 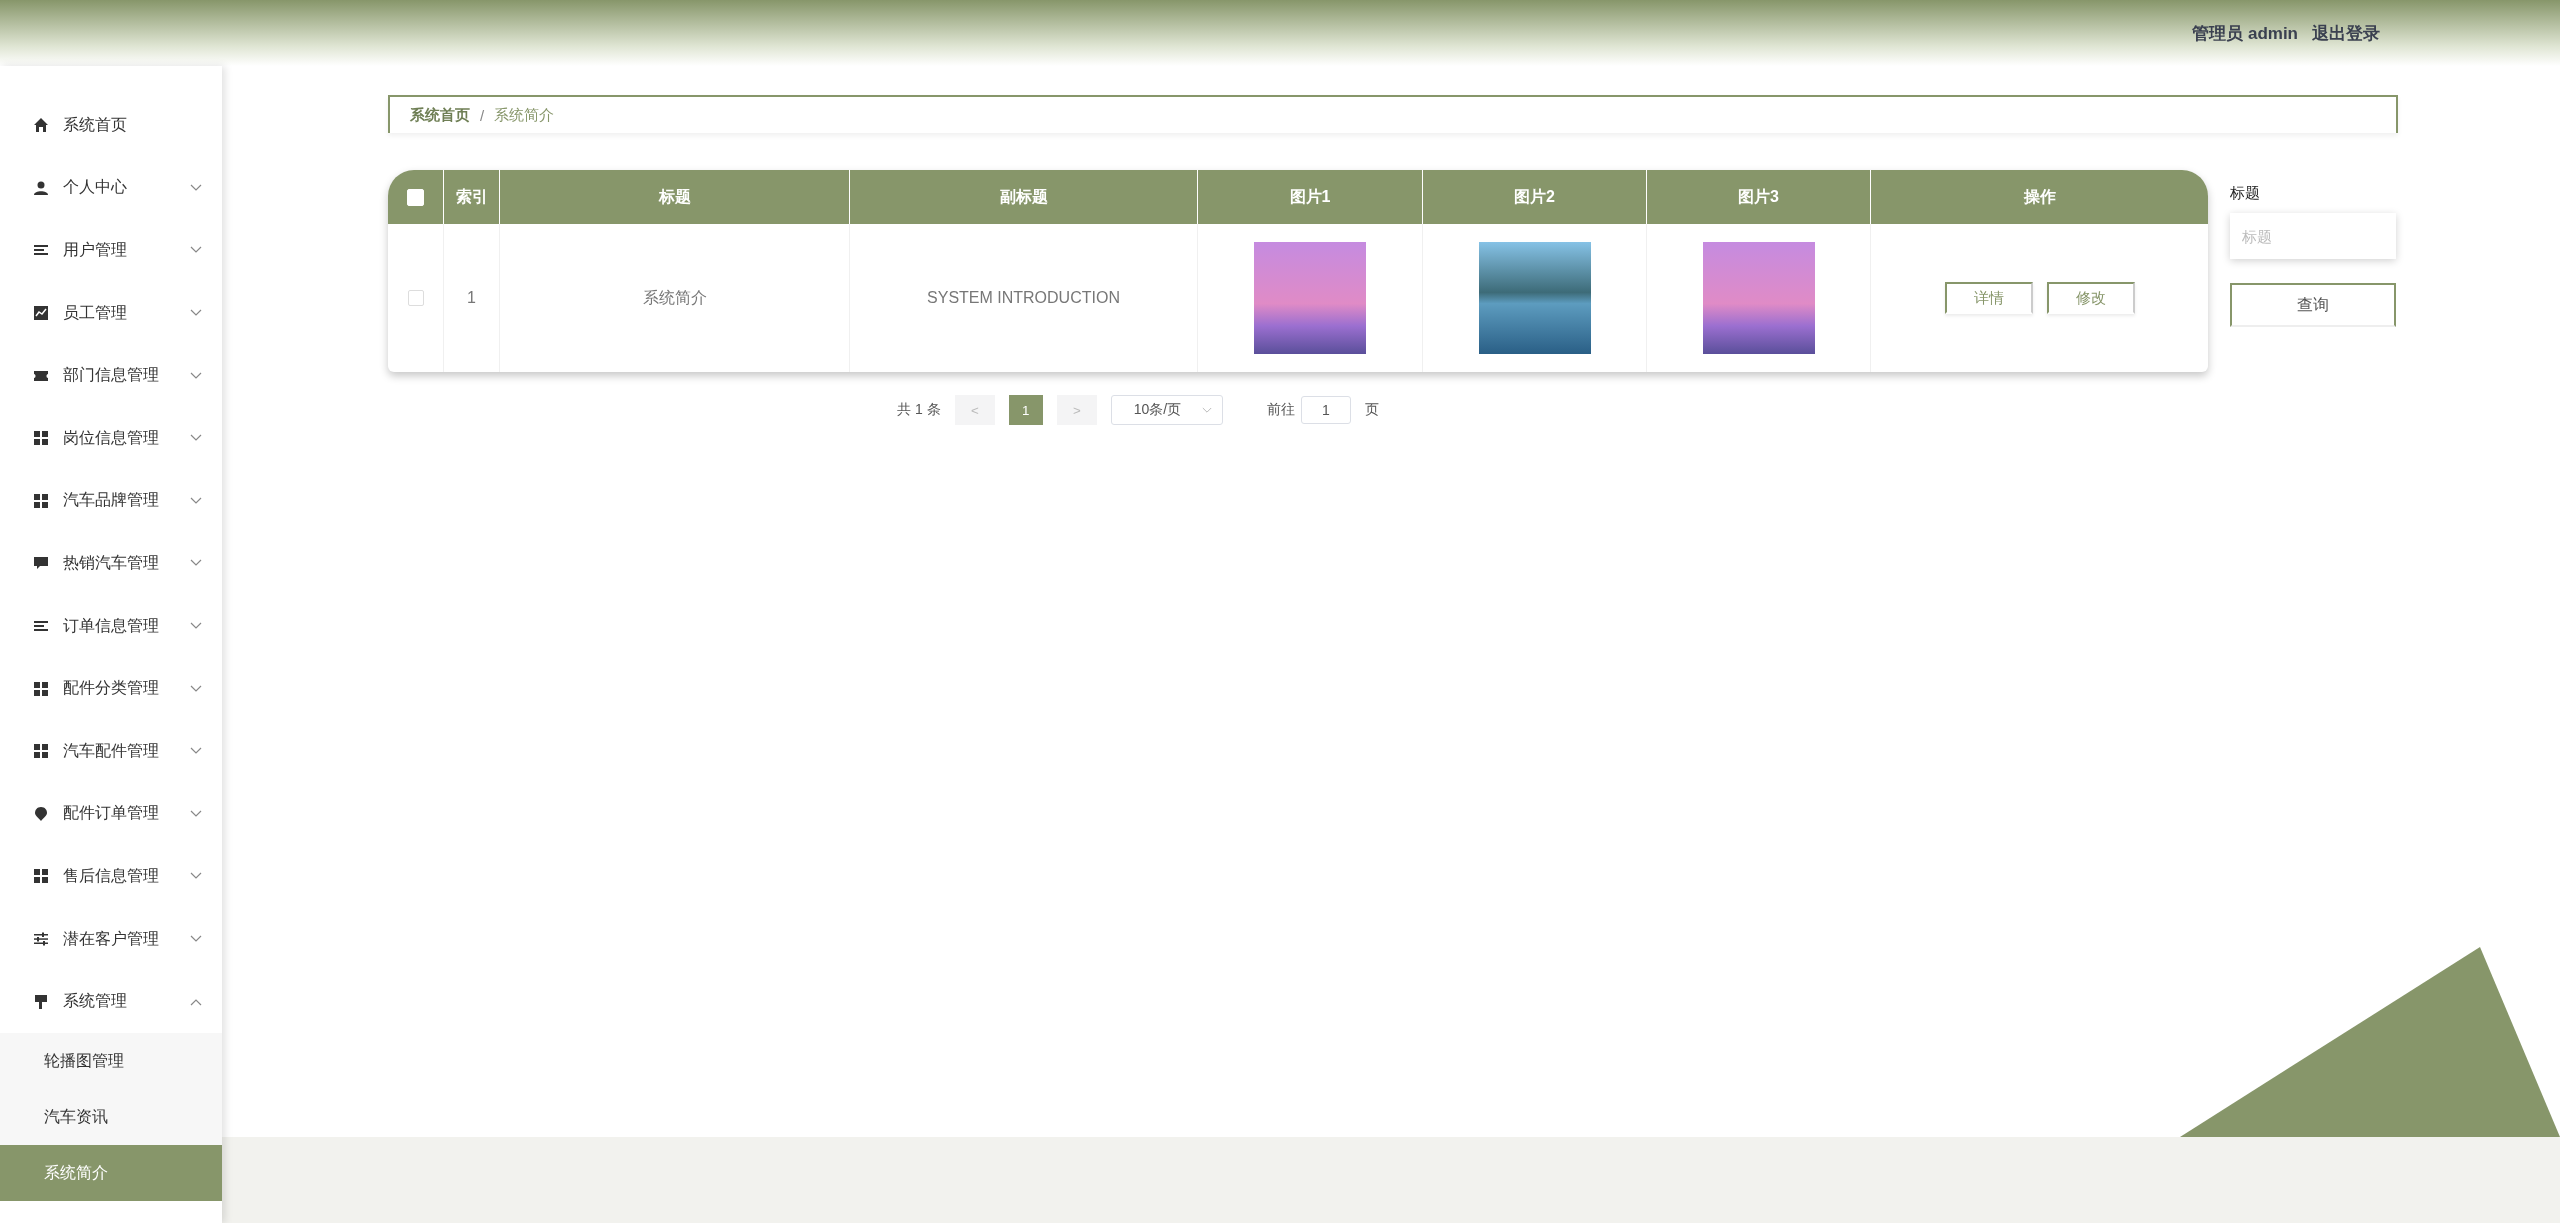 What do you see at coordinates (41, 187) in the screenshot?
I see `user-icon` at bounding box center [41, 187].